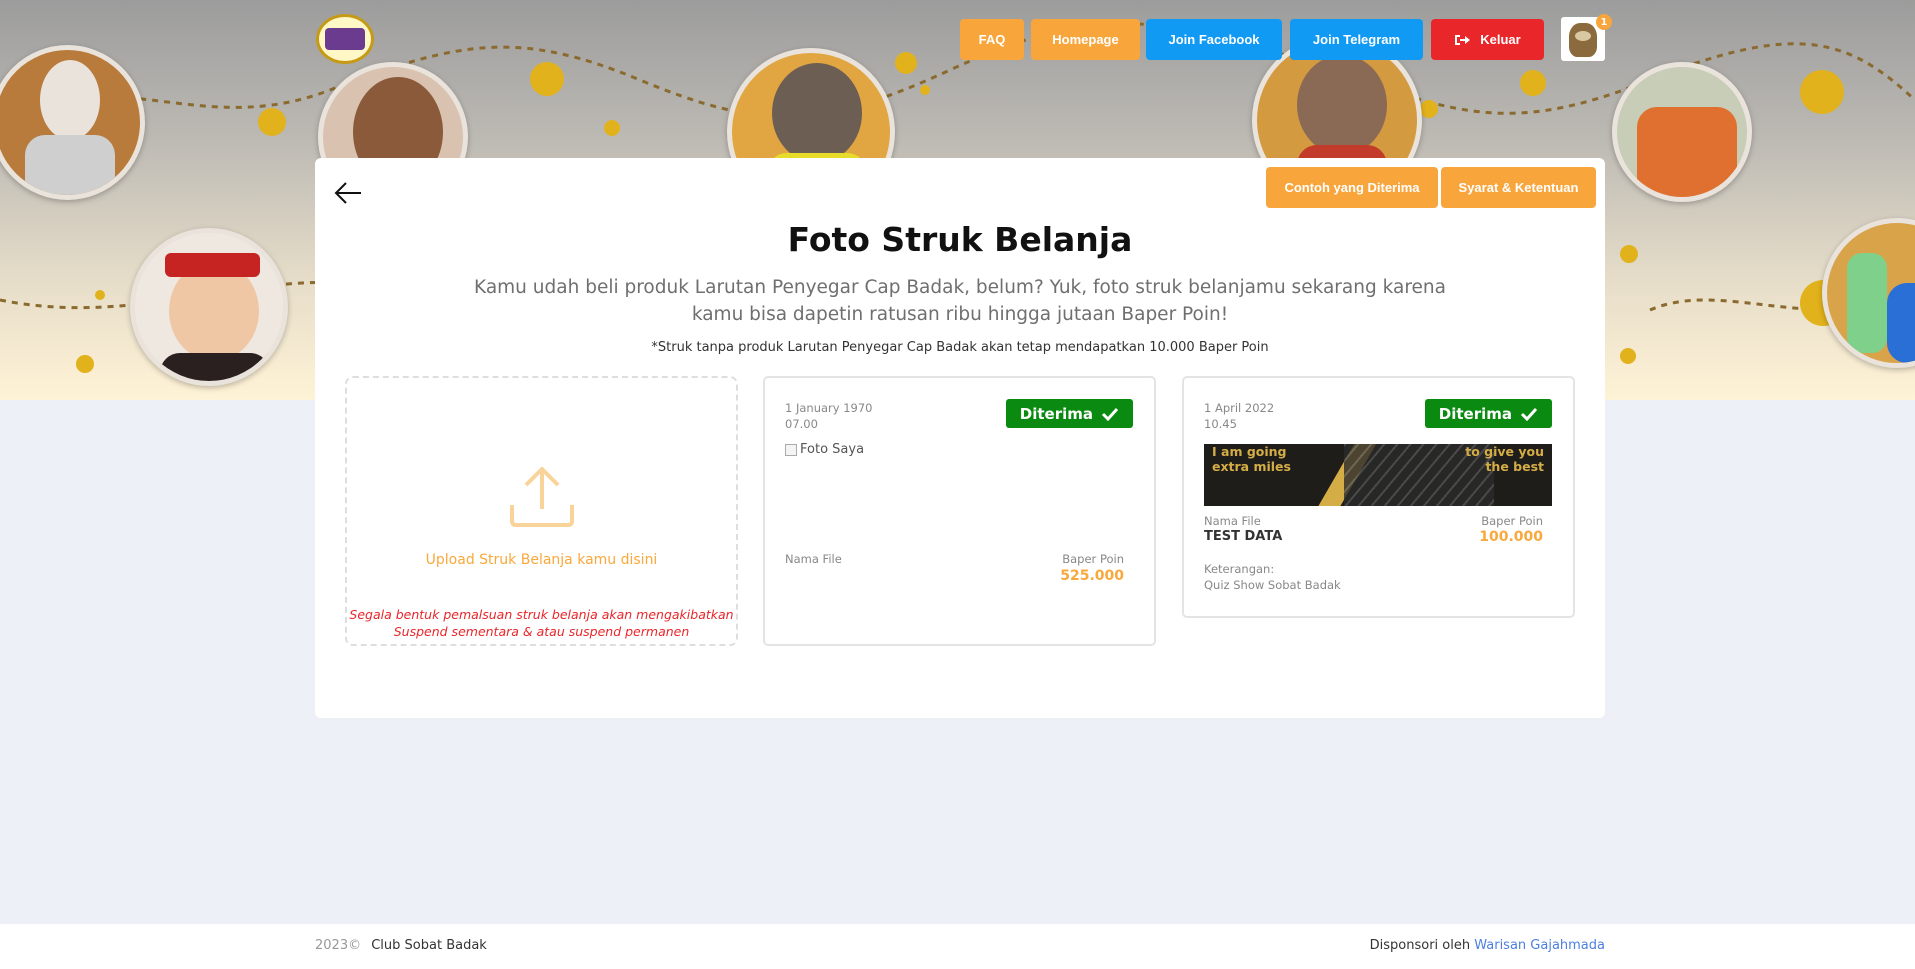  I want to click on receipt-image-broken: Foto Saya, so click(824, 449).